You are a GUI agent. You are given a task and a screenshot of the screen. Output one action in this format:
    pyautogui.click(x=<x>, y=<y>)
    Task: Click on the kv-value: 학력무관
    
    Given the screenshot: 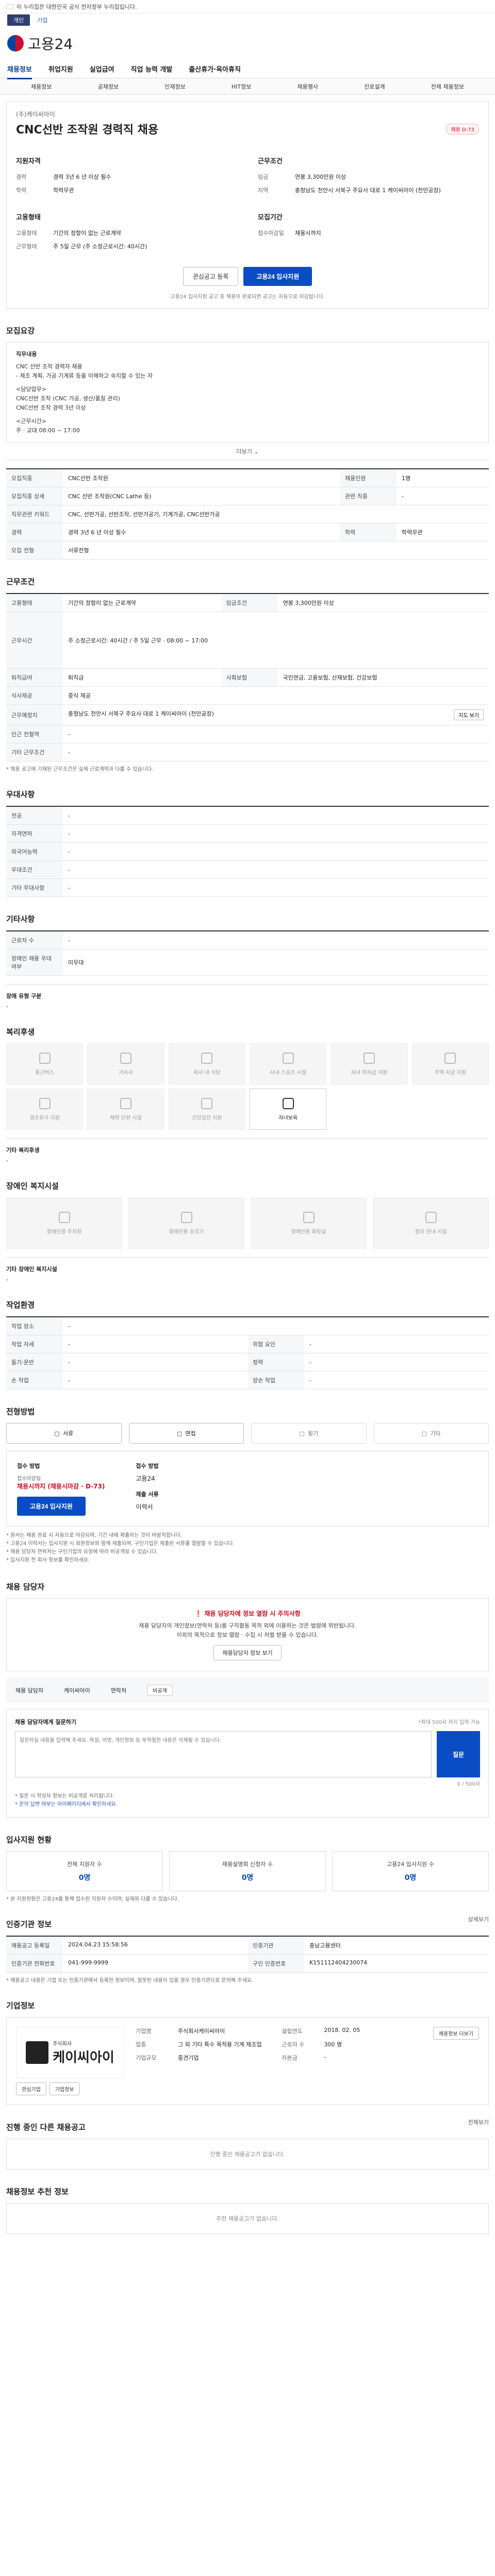 What is the action you would take?
    pyautogui.click(x=63, y=190)
    